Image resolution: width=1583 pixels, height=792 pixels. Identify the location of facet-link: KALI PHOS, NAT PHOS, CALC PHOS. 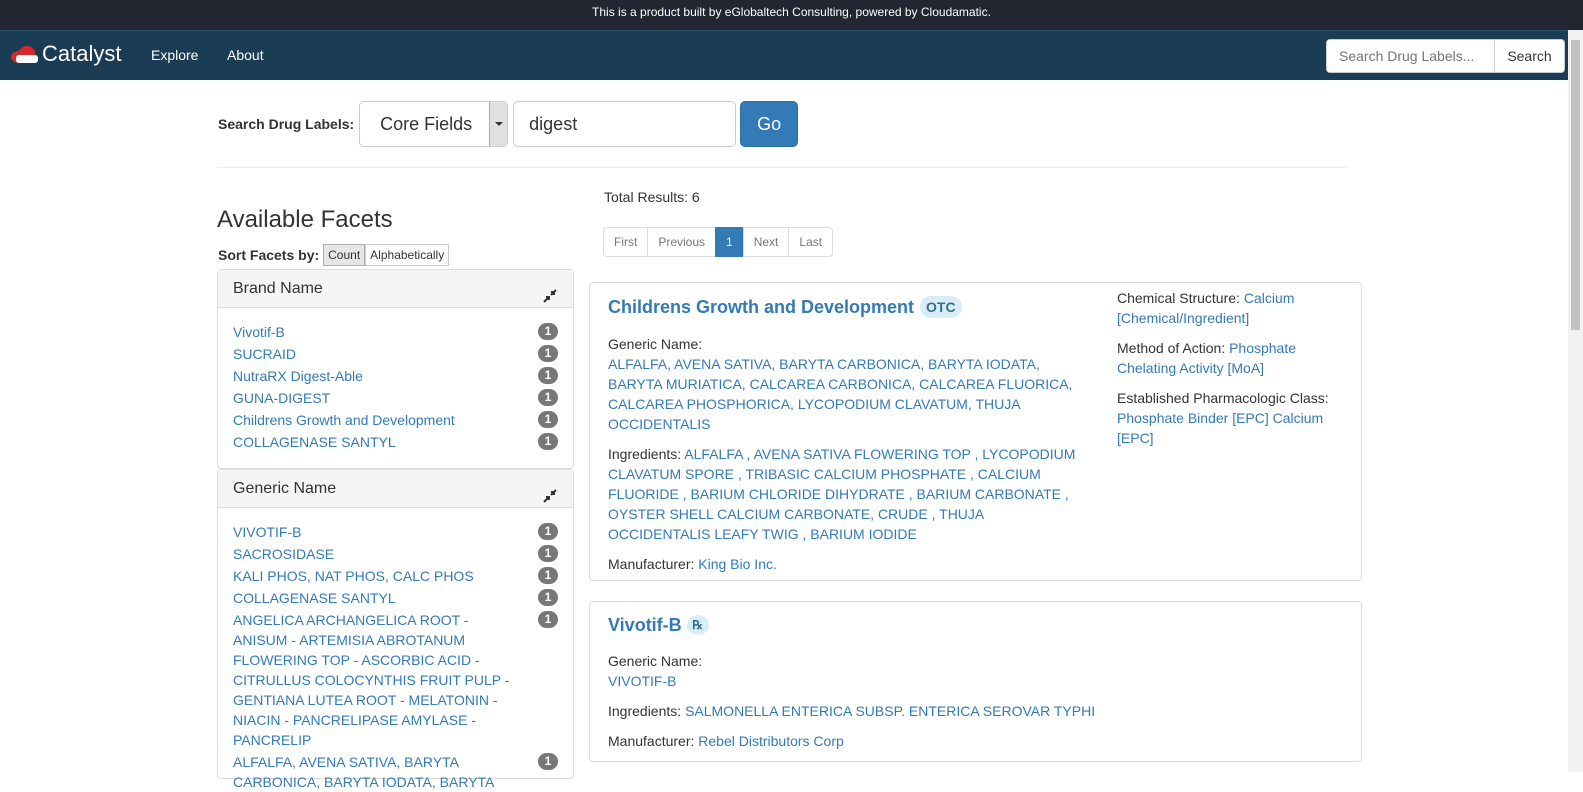
(353, 576).